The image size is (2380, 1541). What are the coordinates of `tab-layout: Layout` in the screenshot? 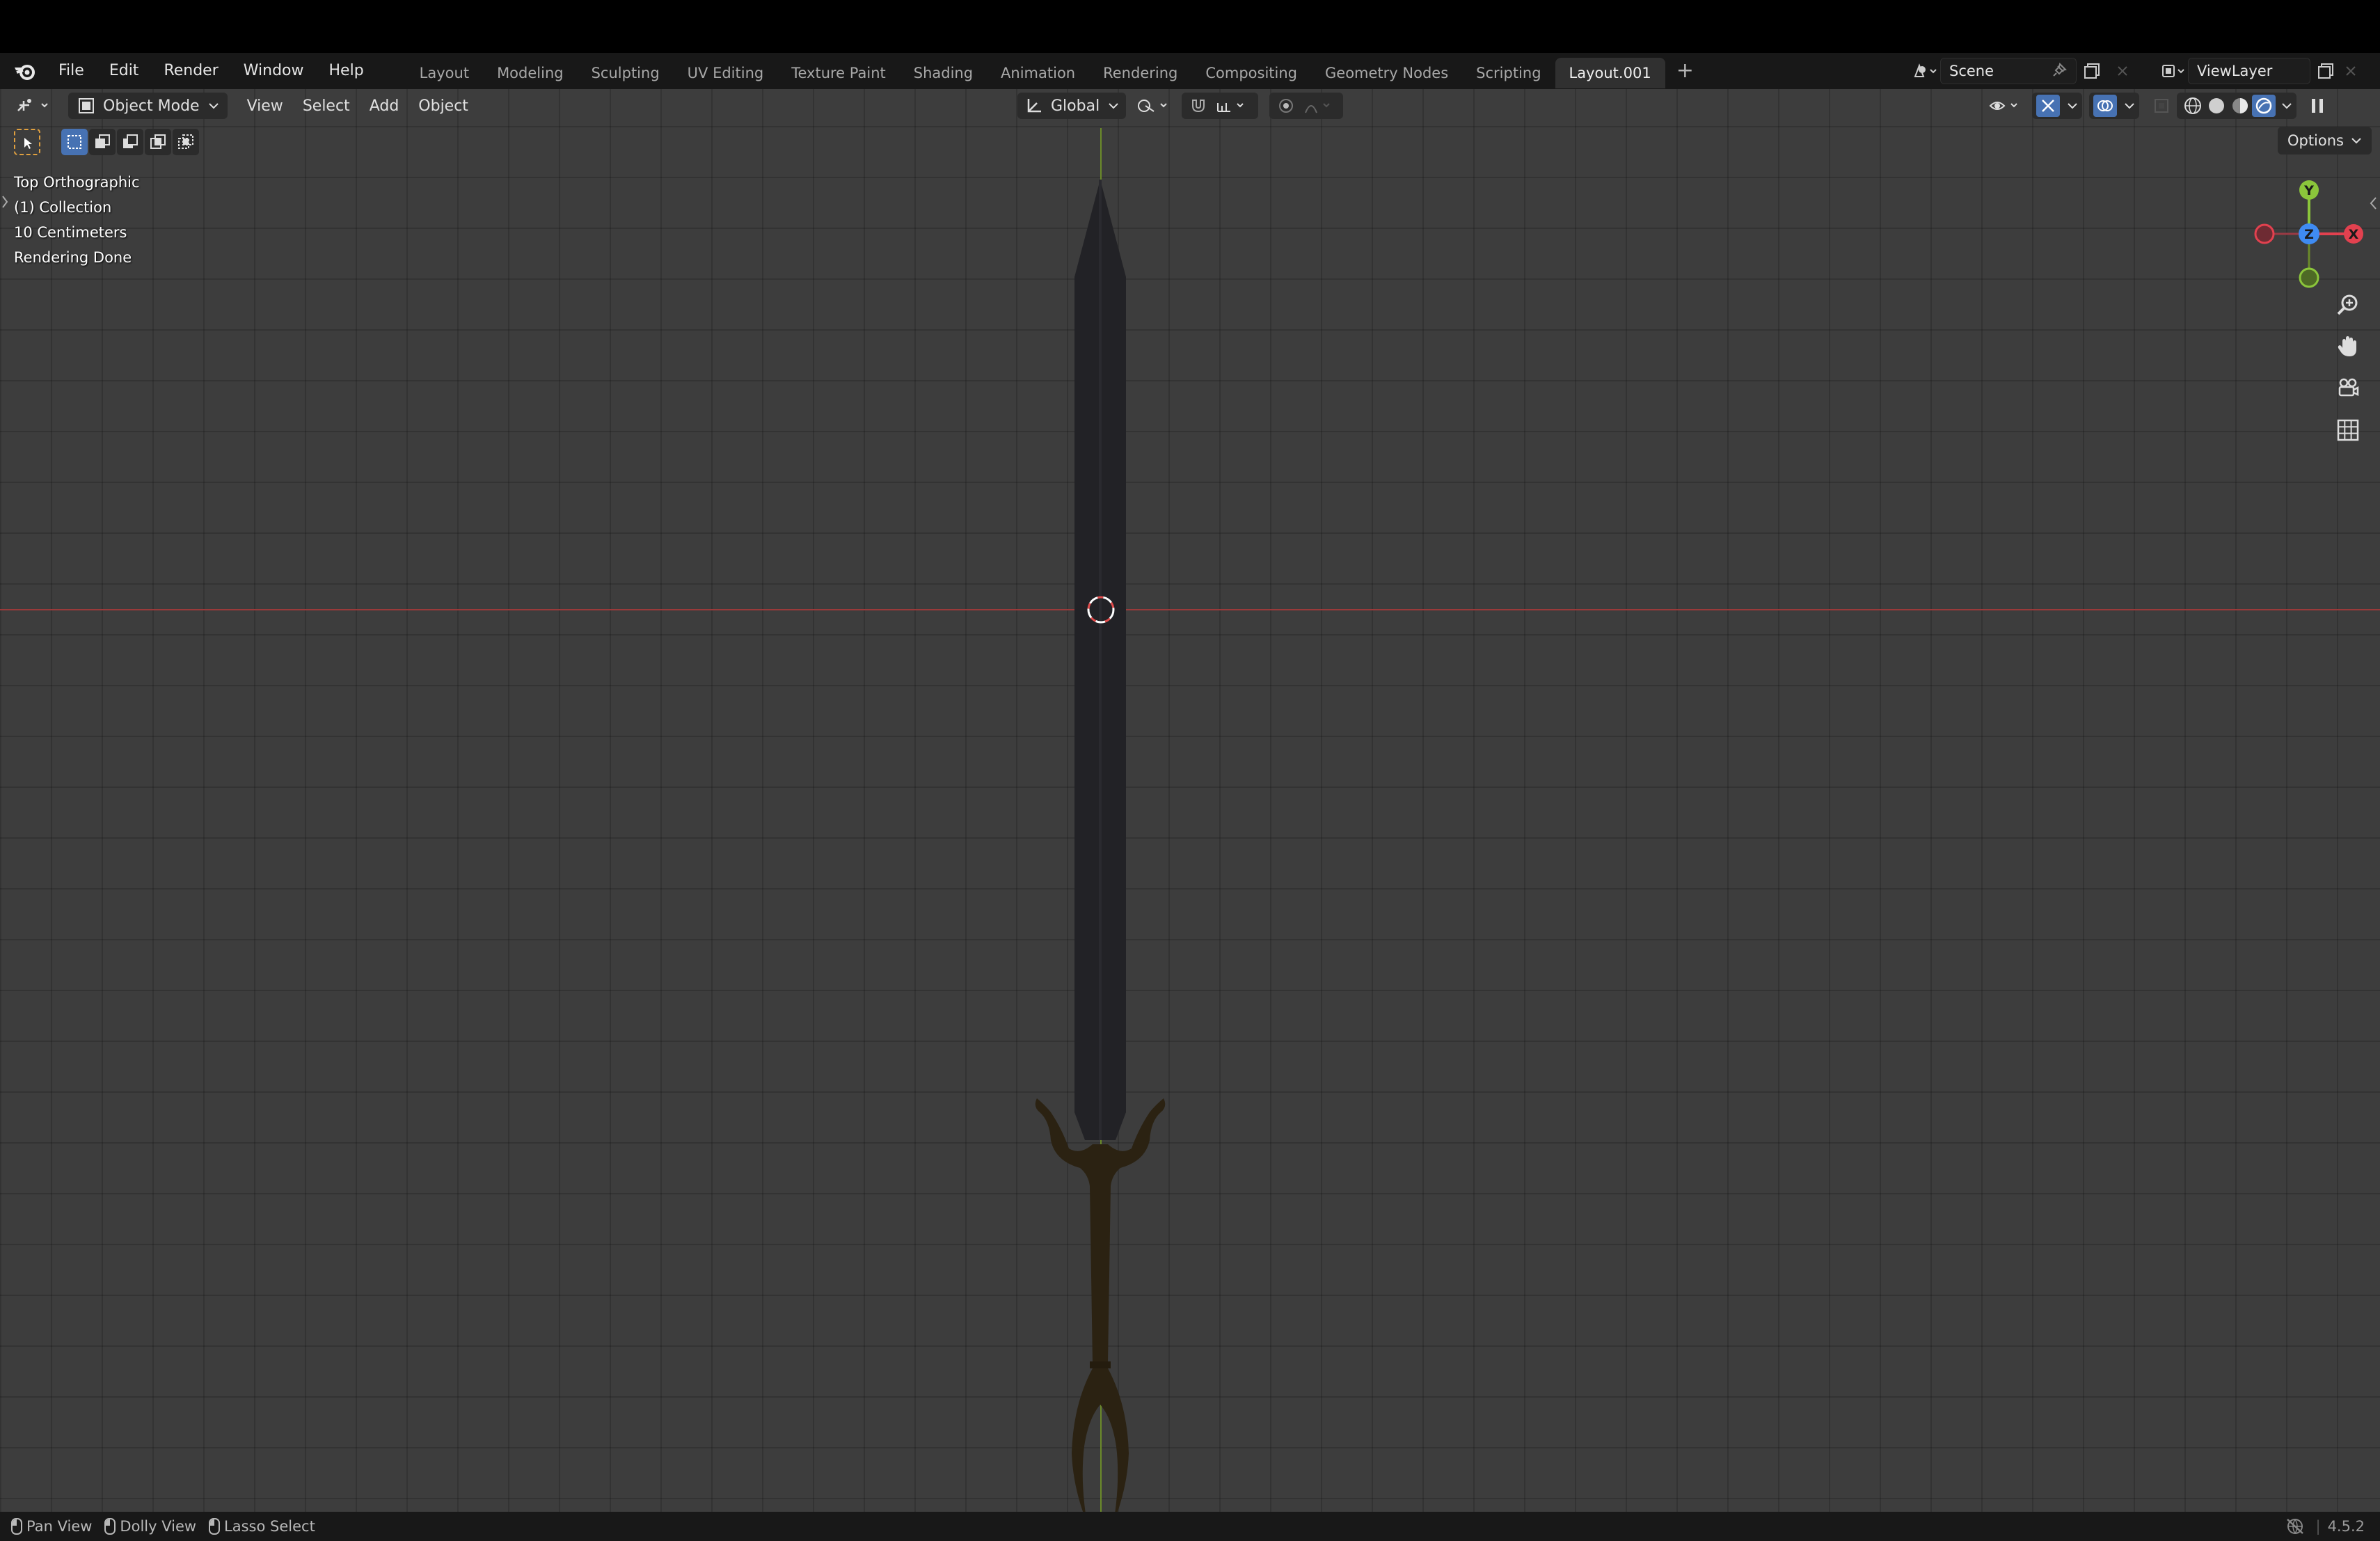 It's located at (444, 73).